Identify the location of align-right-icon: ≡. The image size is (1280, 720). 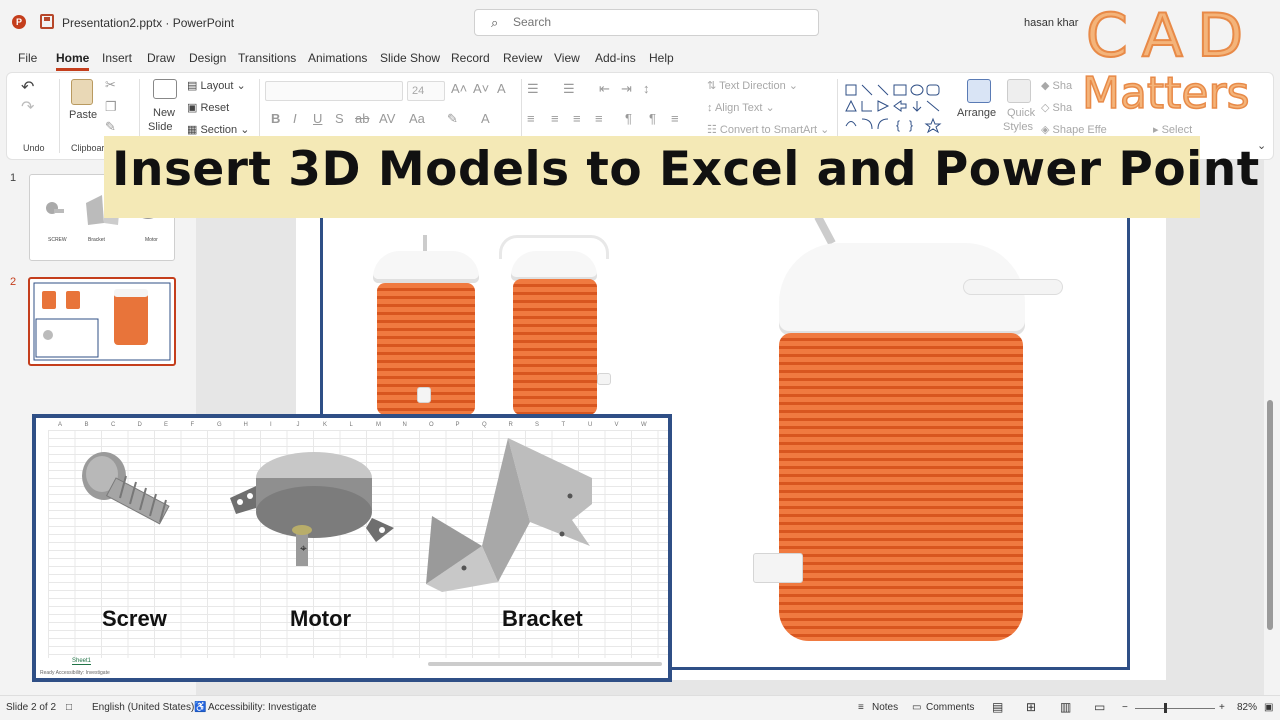
(577, 118).